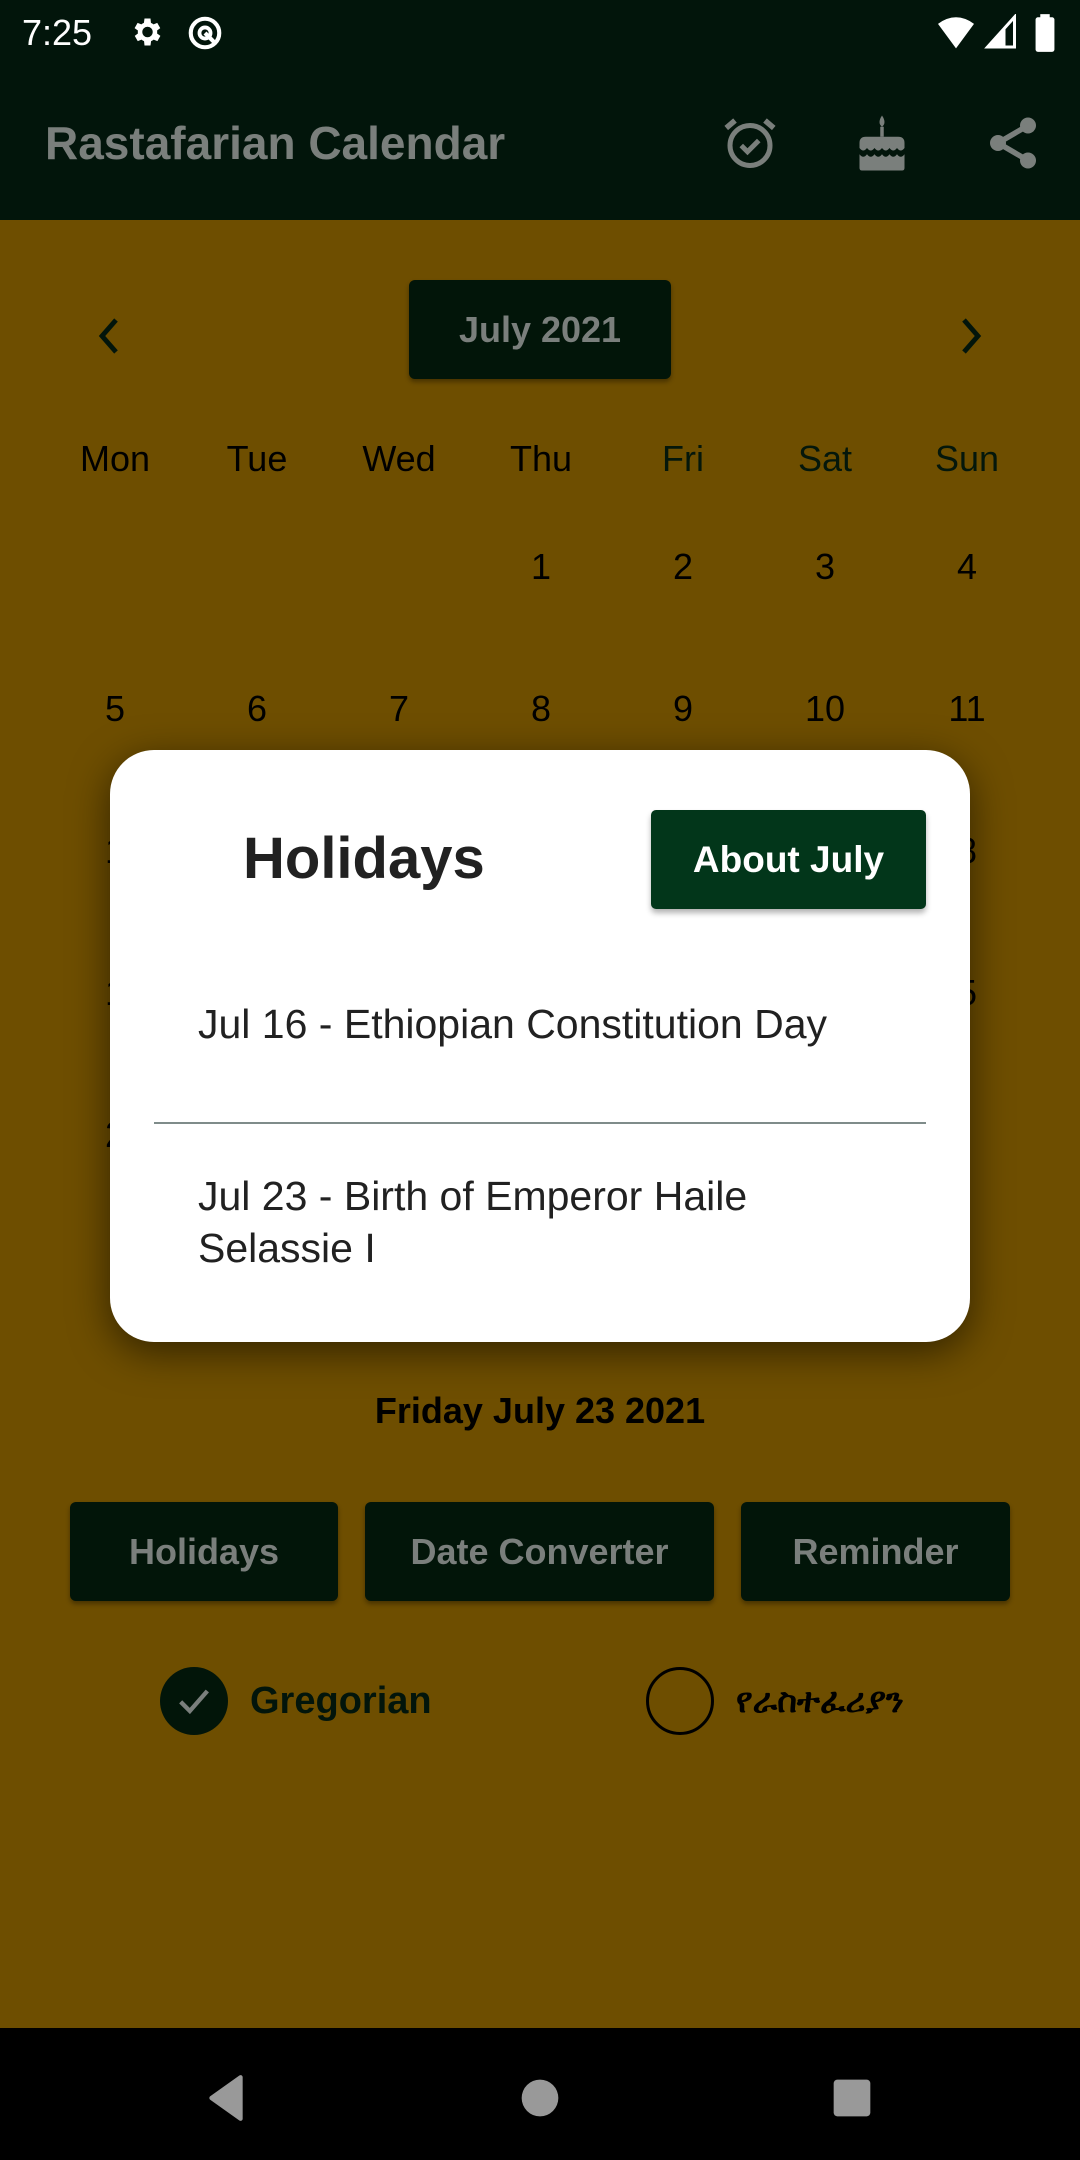 The width and height of the screenshot is (1080, 2160). Describe the element at coordinates (882, 143) in the screenshot. I see `cake-icon` at that location.